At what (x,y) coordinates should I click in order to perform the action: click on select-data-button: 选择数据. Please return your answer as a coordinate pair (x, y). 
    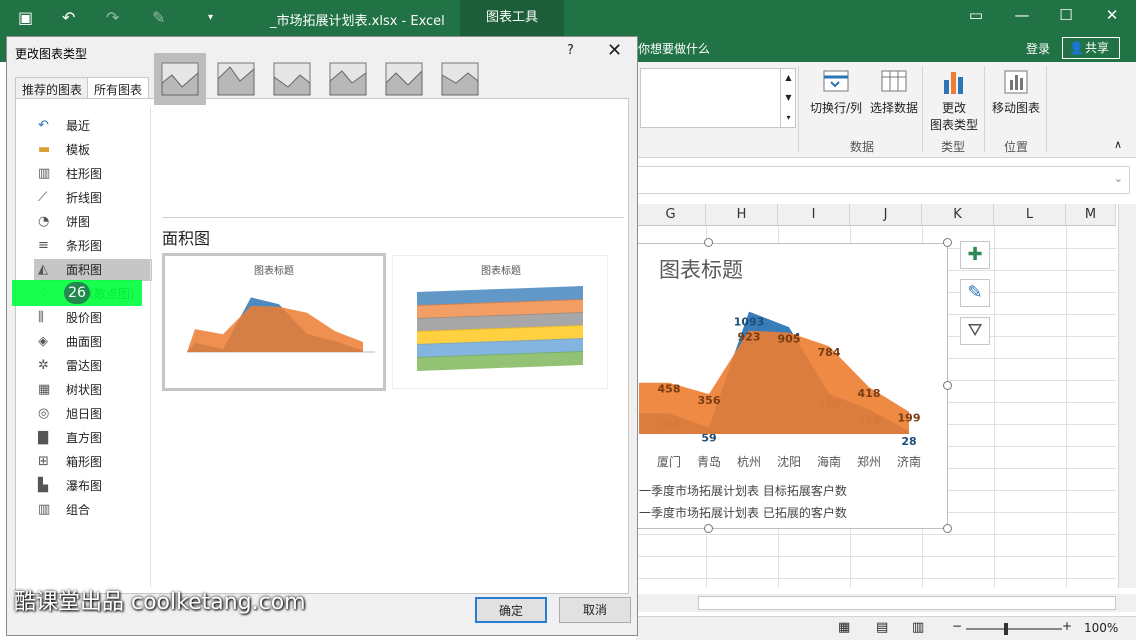
    Looking at the image, I should click on (894, 92).